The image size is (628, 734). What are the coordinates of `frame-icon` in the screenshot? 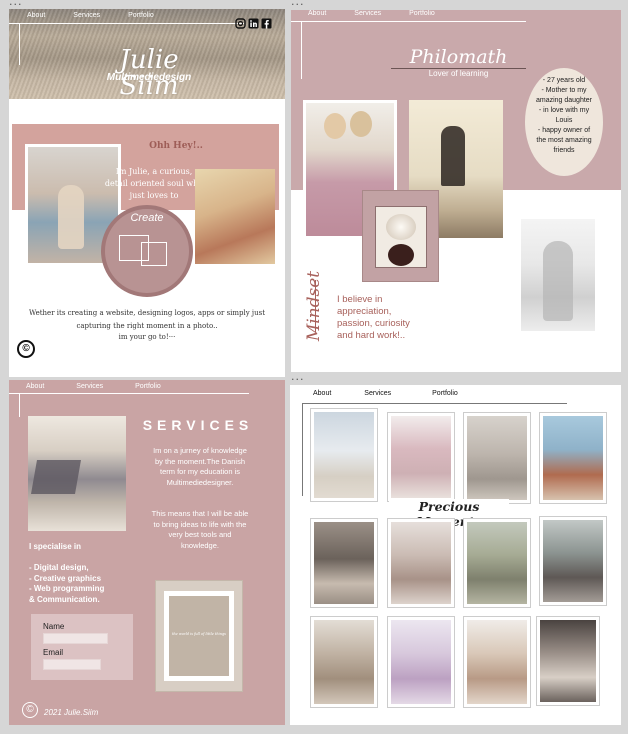 It's located at (154, 254).